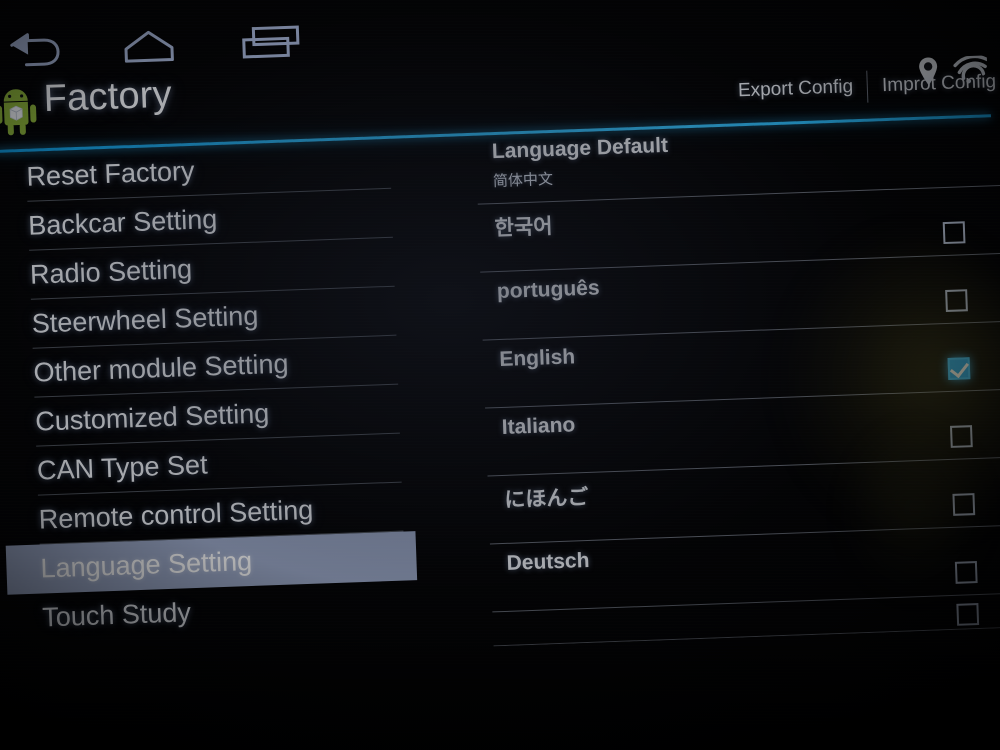 The width and height of the screenshot is (1000, 750). What do you see at coordinates (523, 228) in the screenshot?
I see `language-label: 한국어` at bounding box center [523, 228].